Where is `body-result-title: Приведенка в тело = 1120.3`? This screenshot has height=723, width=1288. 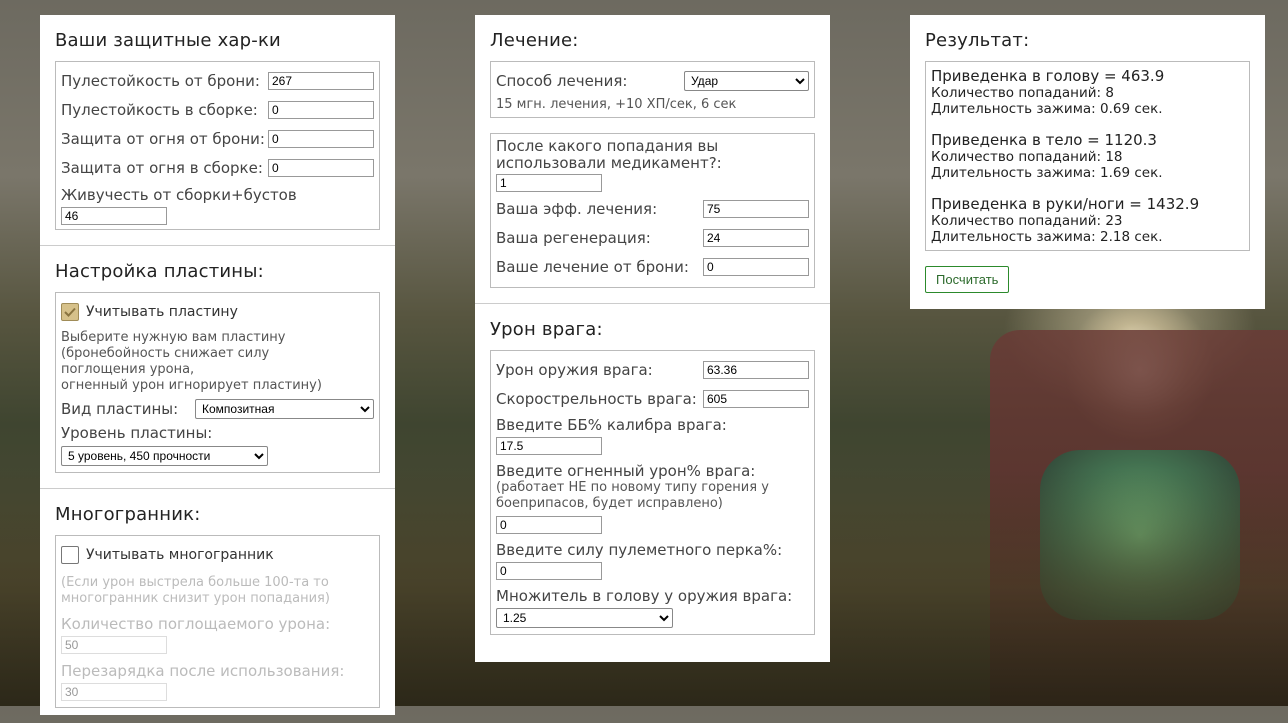
body-result-title: Приведенка в тело = 1120.3 is located at coordinates (1044, 140).